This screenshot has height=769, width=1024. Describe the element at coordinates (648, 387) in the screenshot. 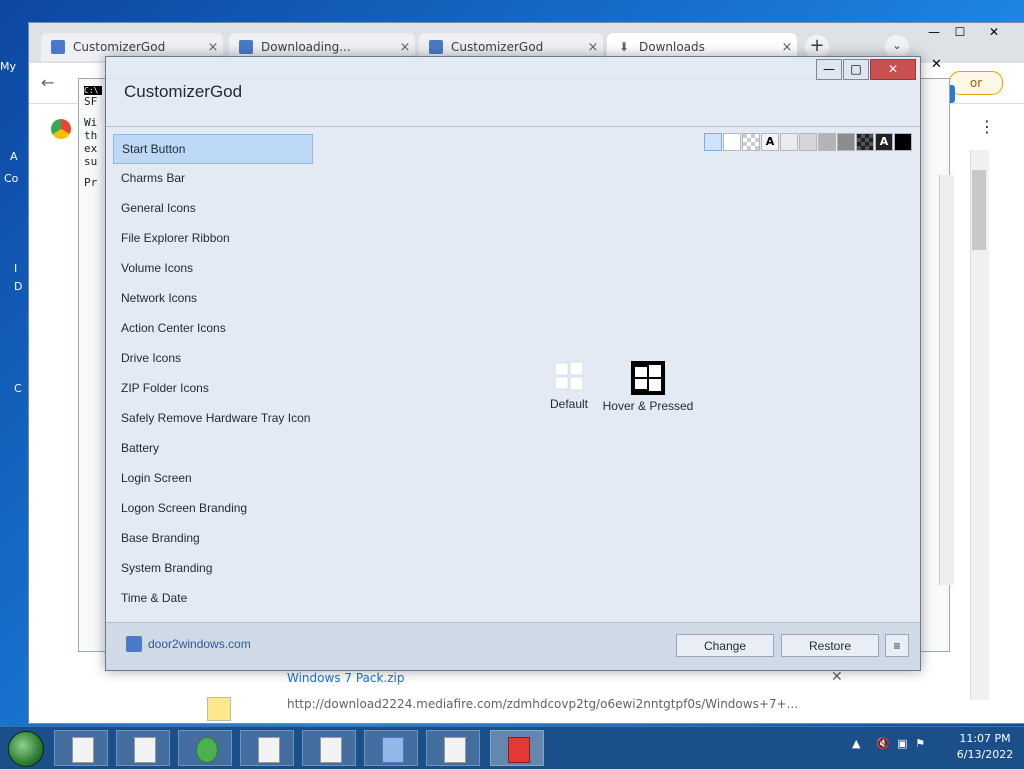

I see `preview-hover-pressed: Hover & Pressed` at that location.